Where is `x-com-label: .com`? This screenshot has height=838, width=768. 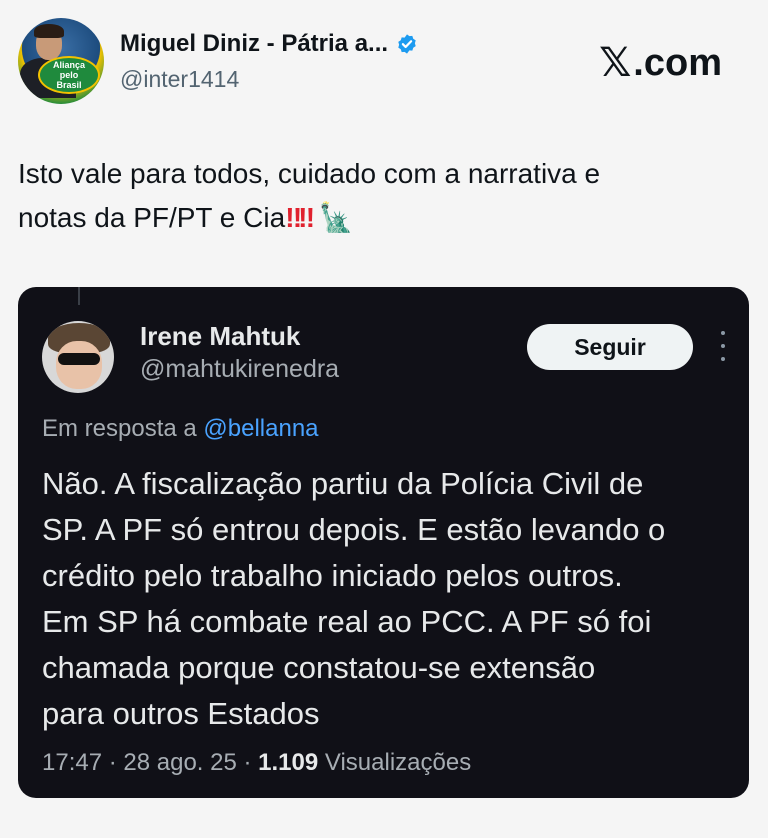
x-com-label: .com is located at coordinates (677, 62).